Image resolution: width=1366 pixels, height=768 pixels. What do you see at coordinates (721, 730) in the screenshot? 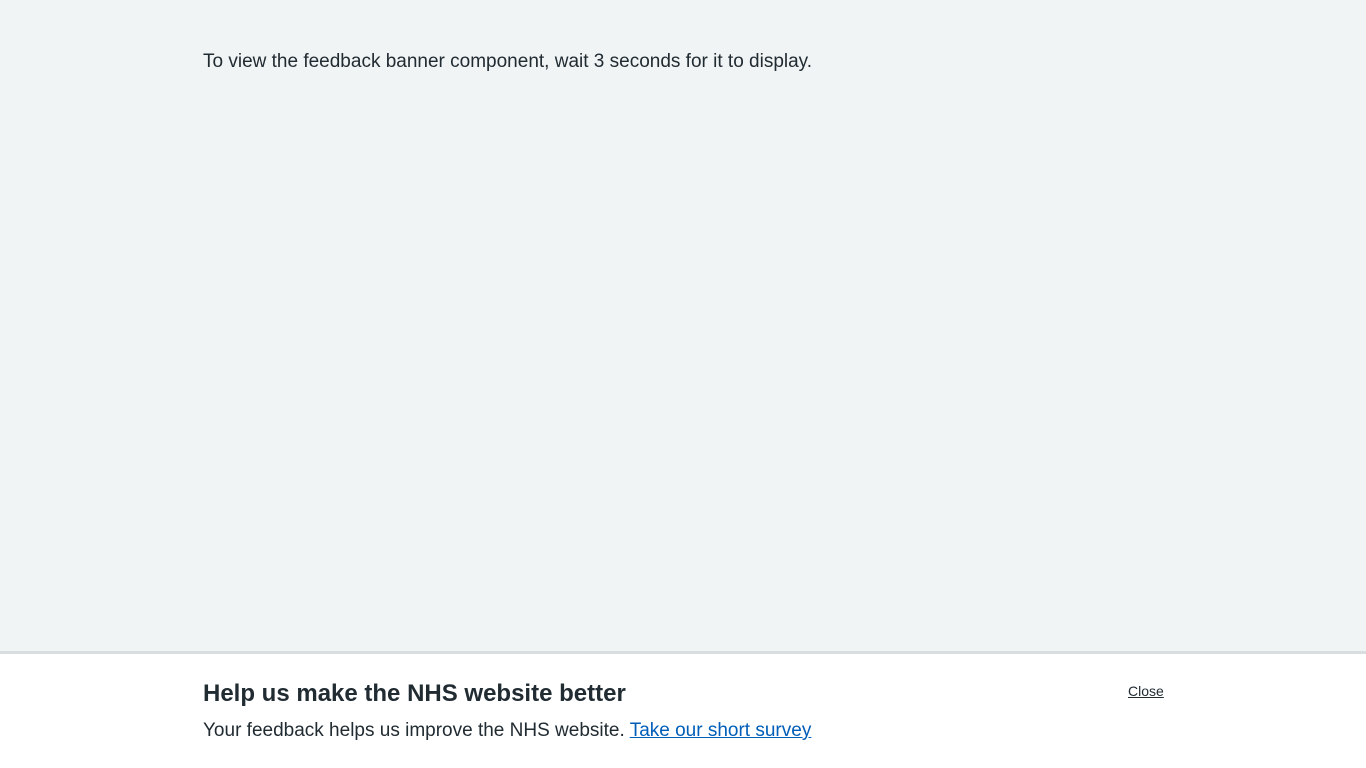
I see `survey-link: Take our short survey` at bounding box center [721, 730].